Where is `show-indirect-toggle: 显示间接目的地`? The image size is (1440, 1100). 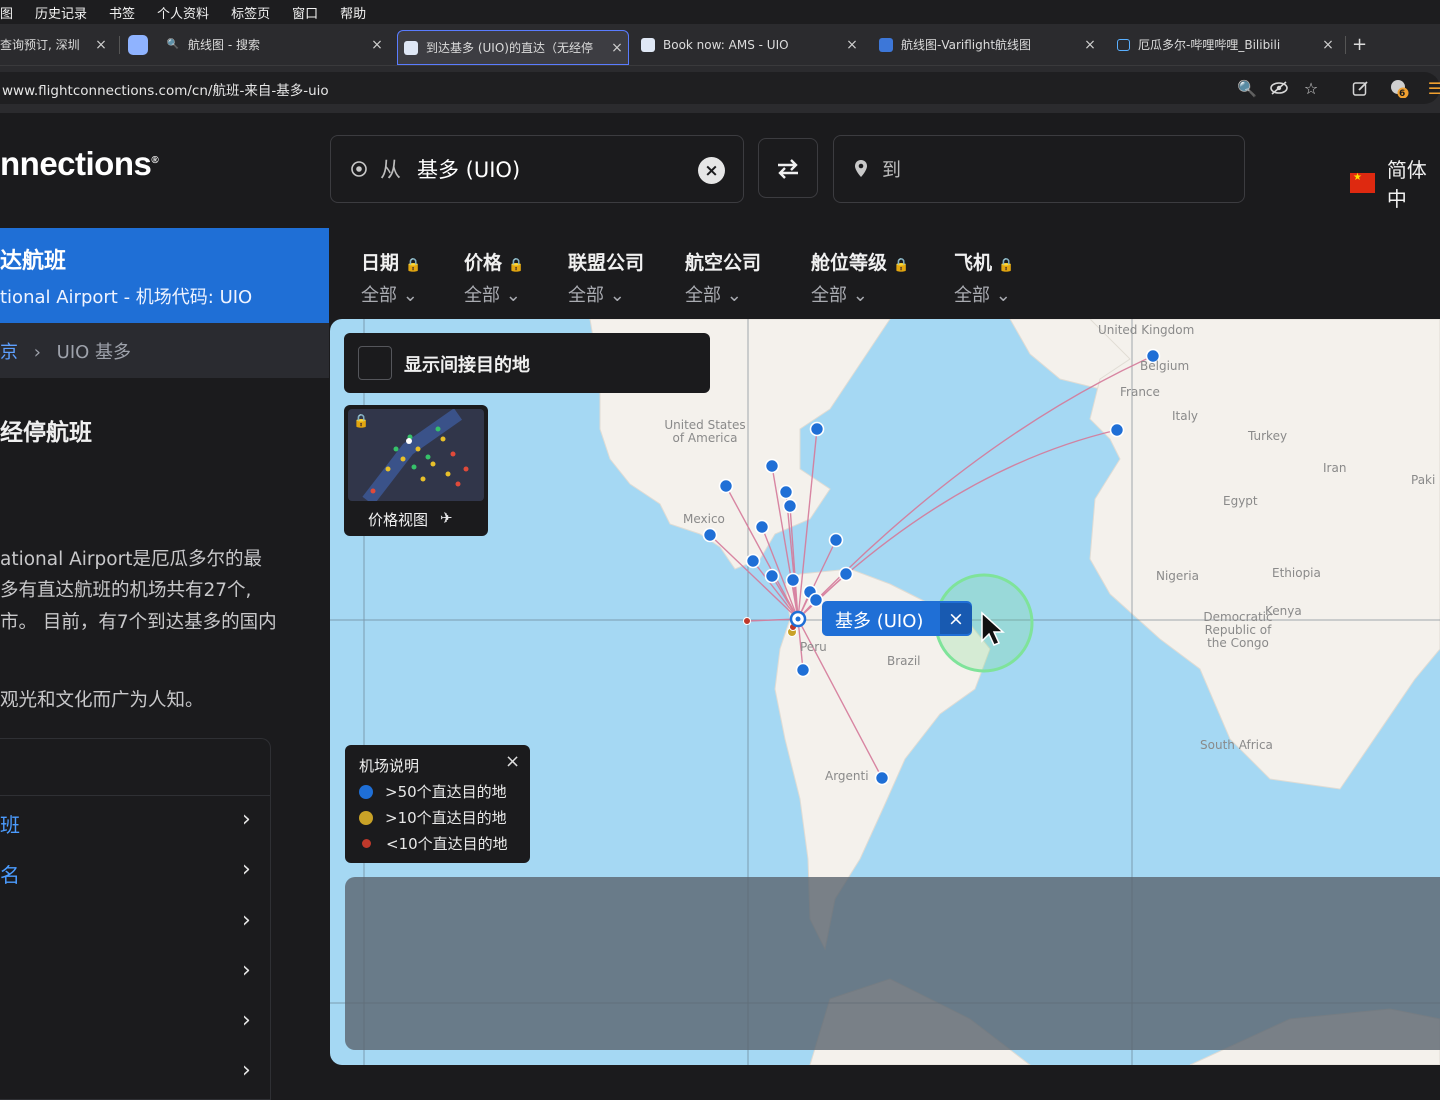 show-indirect-toggle: 显示间接目的地 is located at coordinates (527, 363).